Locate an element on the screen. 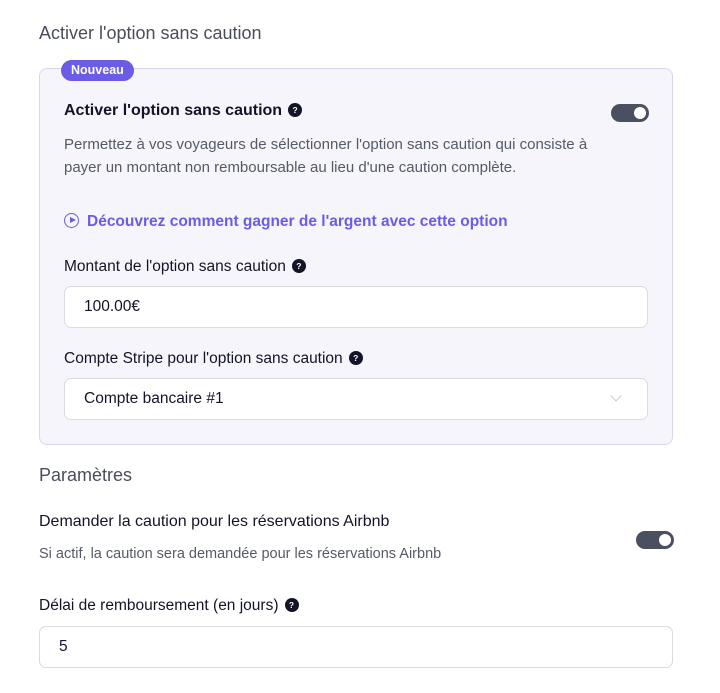  stripe-account-select: Compte bancaire #1 is located at coordinates (356, 399).